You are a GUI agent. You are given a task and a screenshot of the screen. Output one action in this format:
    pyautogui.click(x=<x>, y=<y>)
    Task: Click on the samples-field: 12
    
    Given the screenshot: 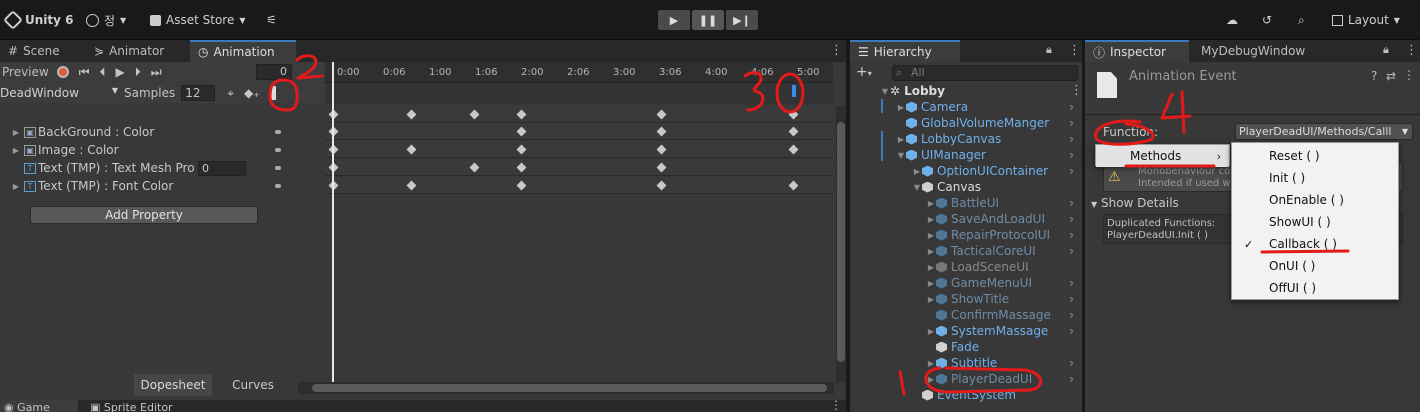 What is the action you would take?
    pyautogui.click(x=198, y=93)
    